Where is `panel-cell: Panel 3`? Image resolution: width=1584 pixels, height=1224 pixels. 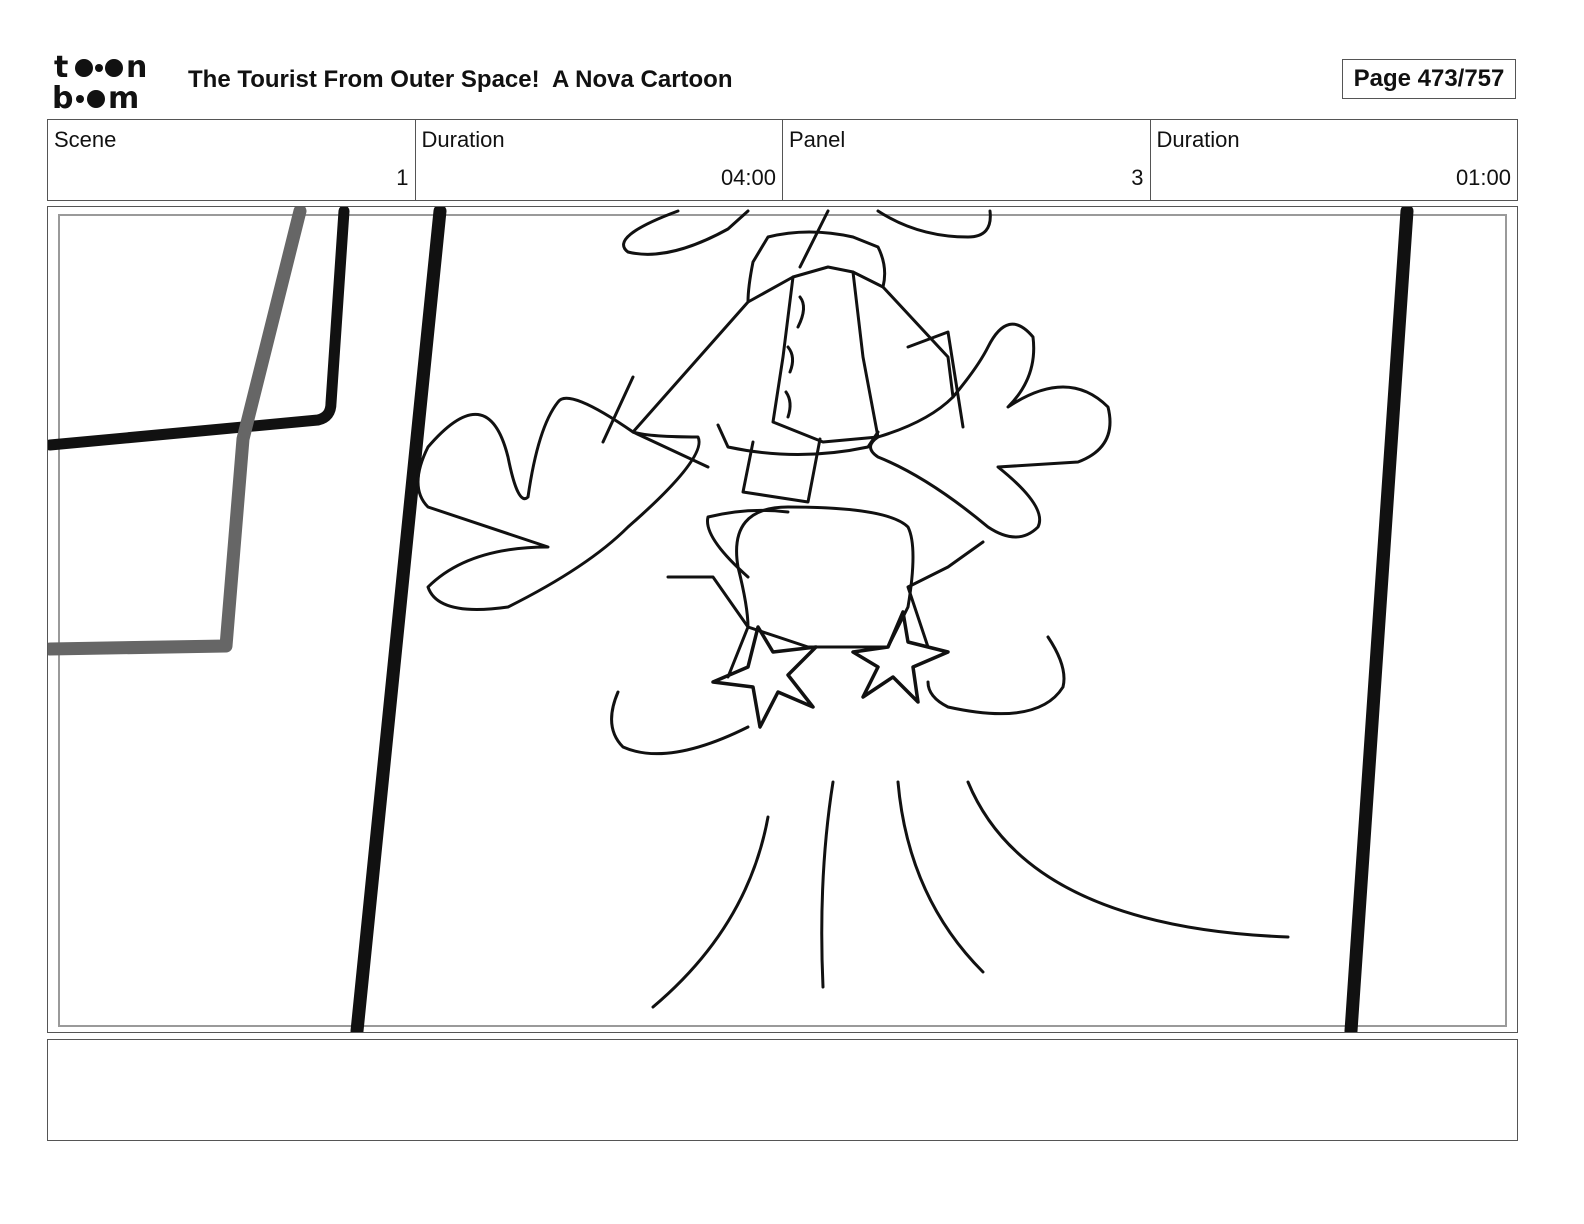
panel-cell: Panel 3 is located at coordinates (967, 160).